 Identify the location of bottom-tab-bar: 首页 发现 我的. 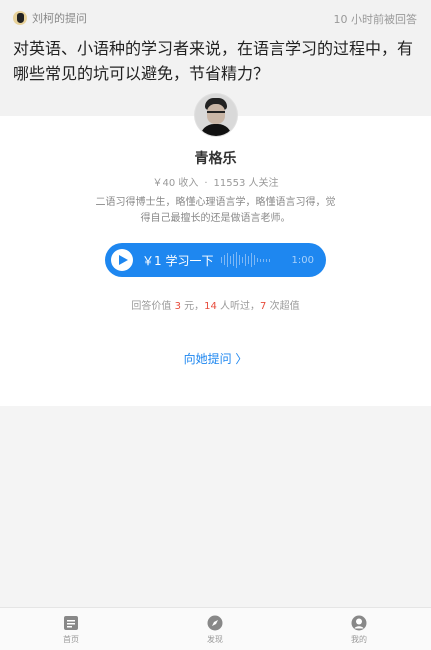
(215, 628).